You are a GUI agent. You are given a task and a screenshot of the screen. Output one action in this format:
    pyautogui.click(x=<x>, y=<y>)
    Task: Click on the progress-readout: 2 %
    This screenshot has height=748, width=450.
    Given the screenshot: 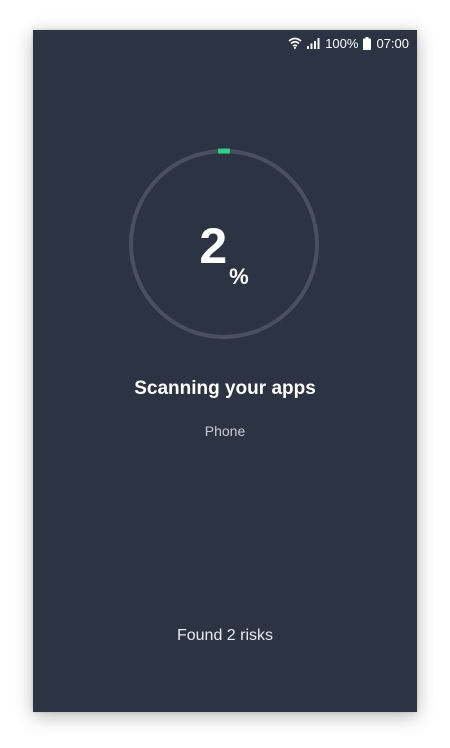 What is the action you would take?
    pyautogui.click(x=224, y=244)
    